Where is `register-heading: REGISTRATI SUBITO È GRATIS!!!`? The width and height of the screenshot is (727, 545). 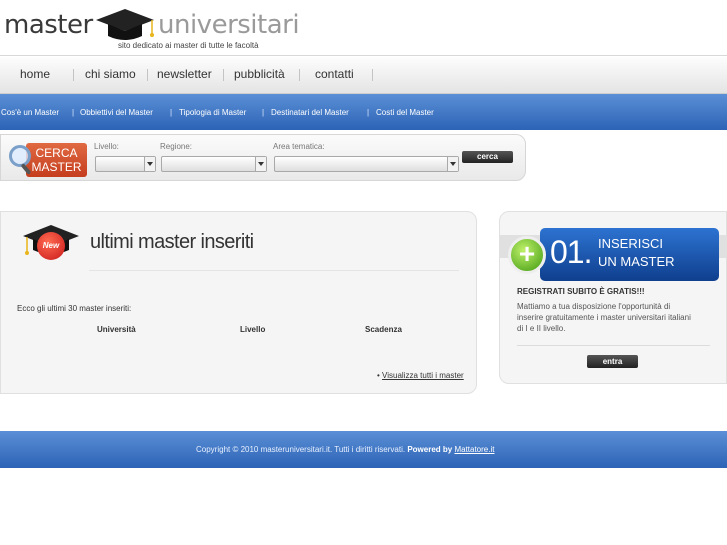
register-heading: REGISTRATI SUBITO È GRATIS!!! is located at coordinates (581, 291).